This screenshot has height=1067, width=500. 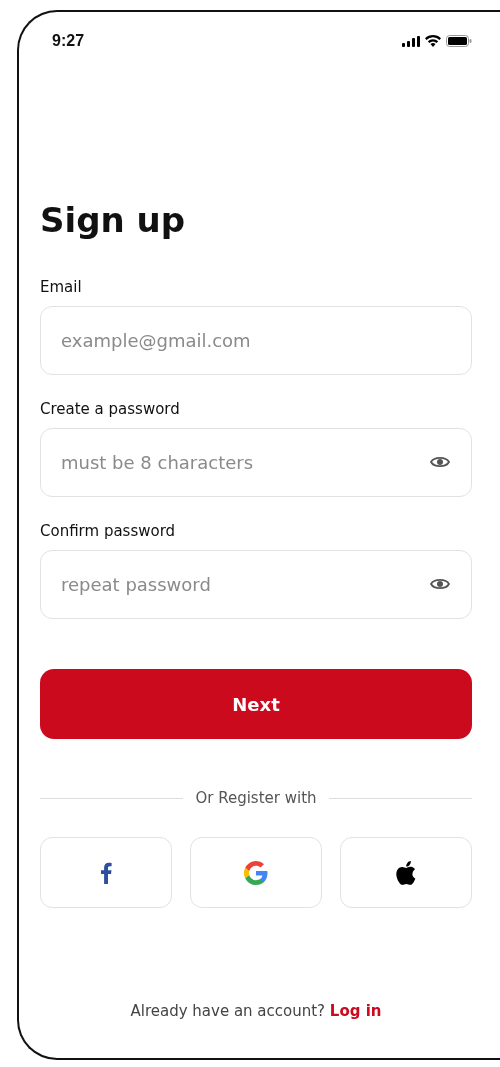 I want to click on apple-icon, so click(x=406, y=872).